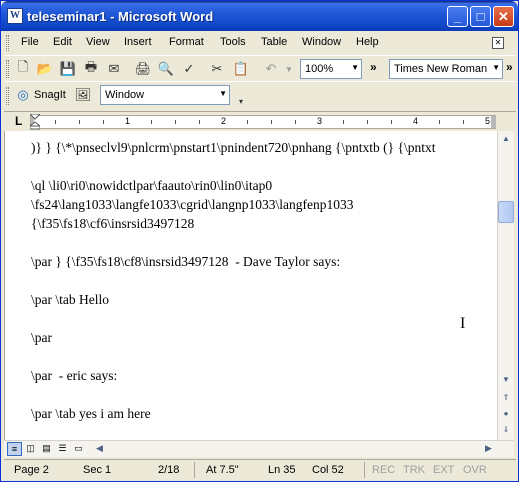  What do you see at coordinates (263, 122) in the screenshot?
I see `ruler-strip: 1 2 3 4 5` at bounding box center [263, 122].